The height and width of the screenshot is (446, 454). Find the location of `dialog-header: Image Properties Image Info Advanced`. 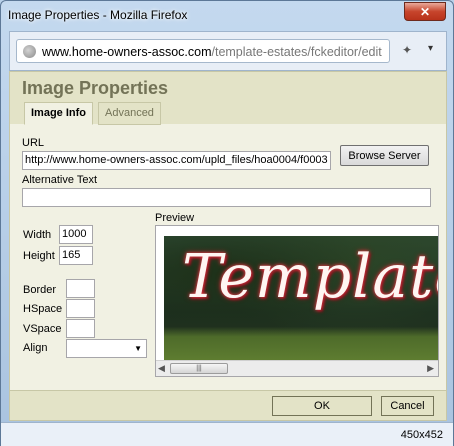

dialog-header: Image Properties Image Info Advanced is located at coordinates (228, 98).